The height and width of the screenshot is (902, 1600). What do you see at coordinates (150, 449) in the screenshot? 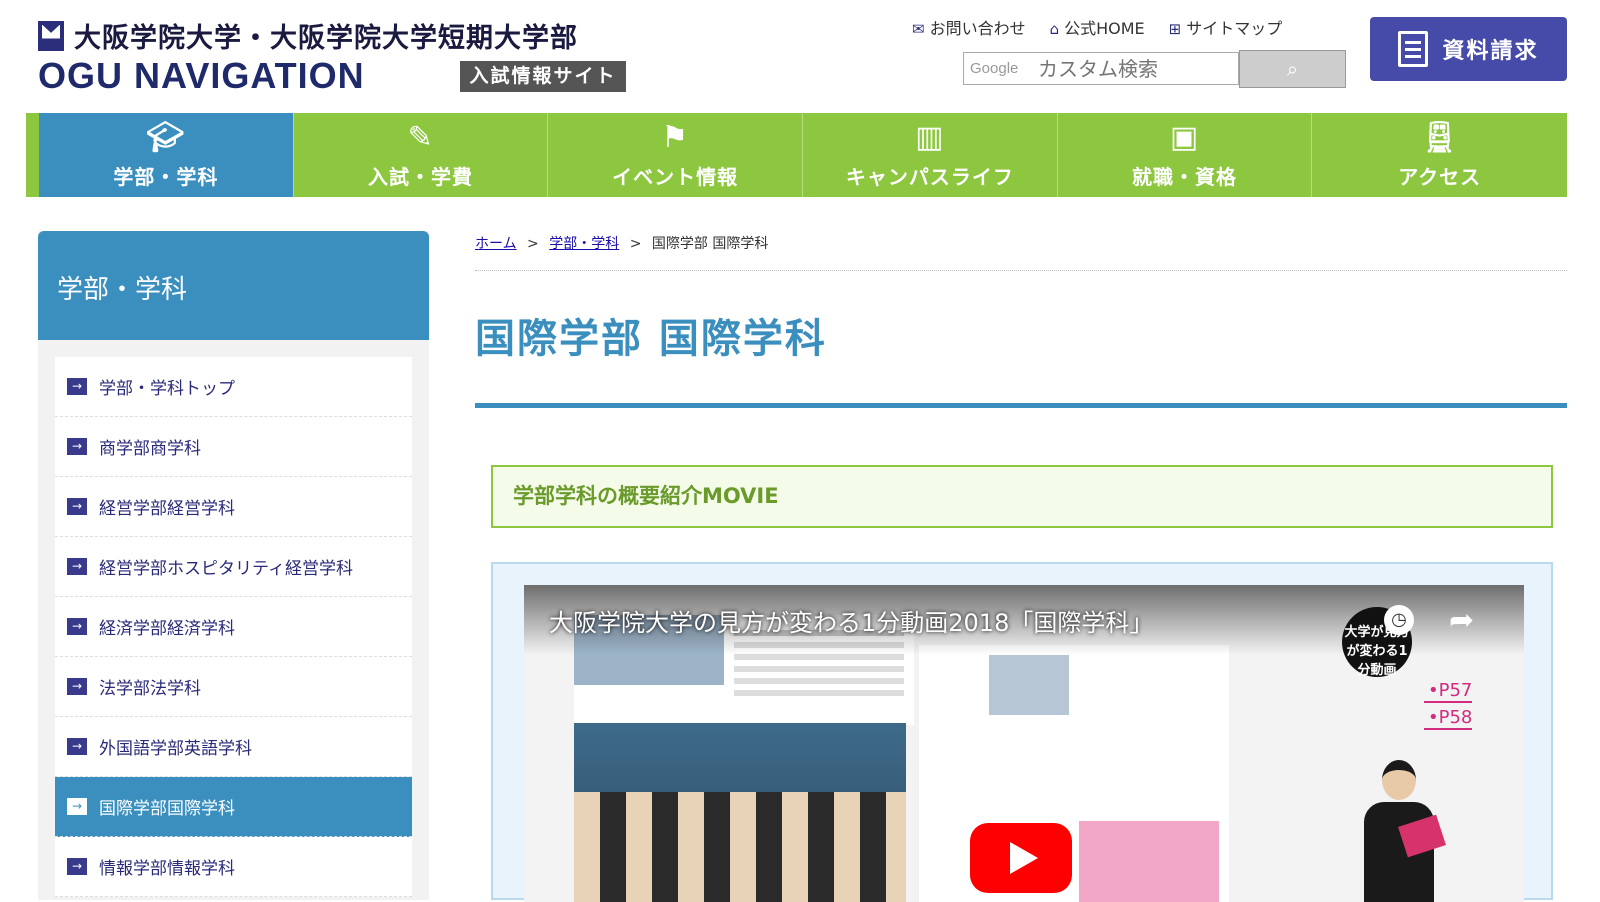
I see `sidebar-item-label: 商学部商学科` at bounding box center [150, 449].